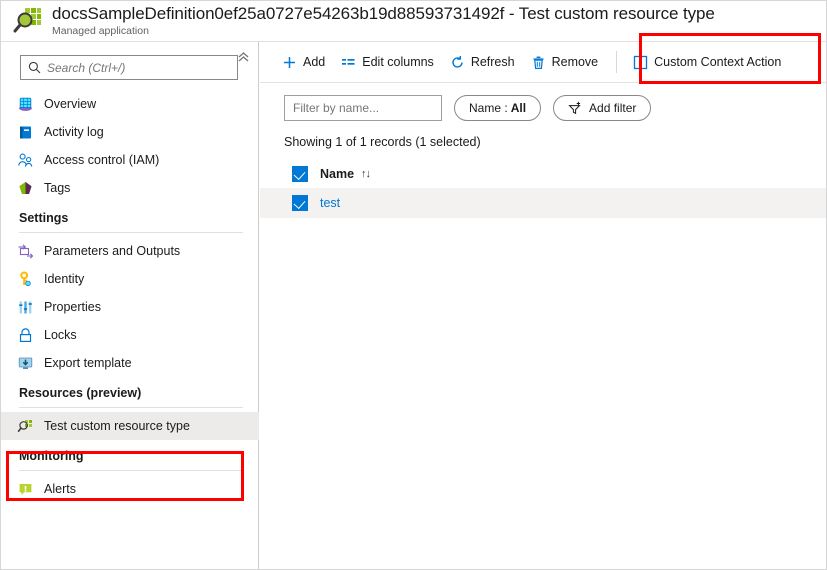  What do you see at coordinates (51, 456) in the screenshot?
I see `sidebar-group-monitoring: Monitoring` at bounding box center [51, 456].